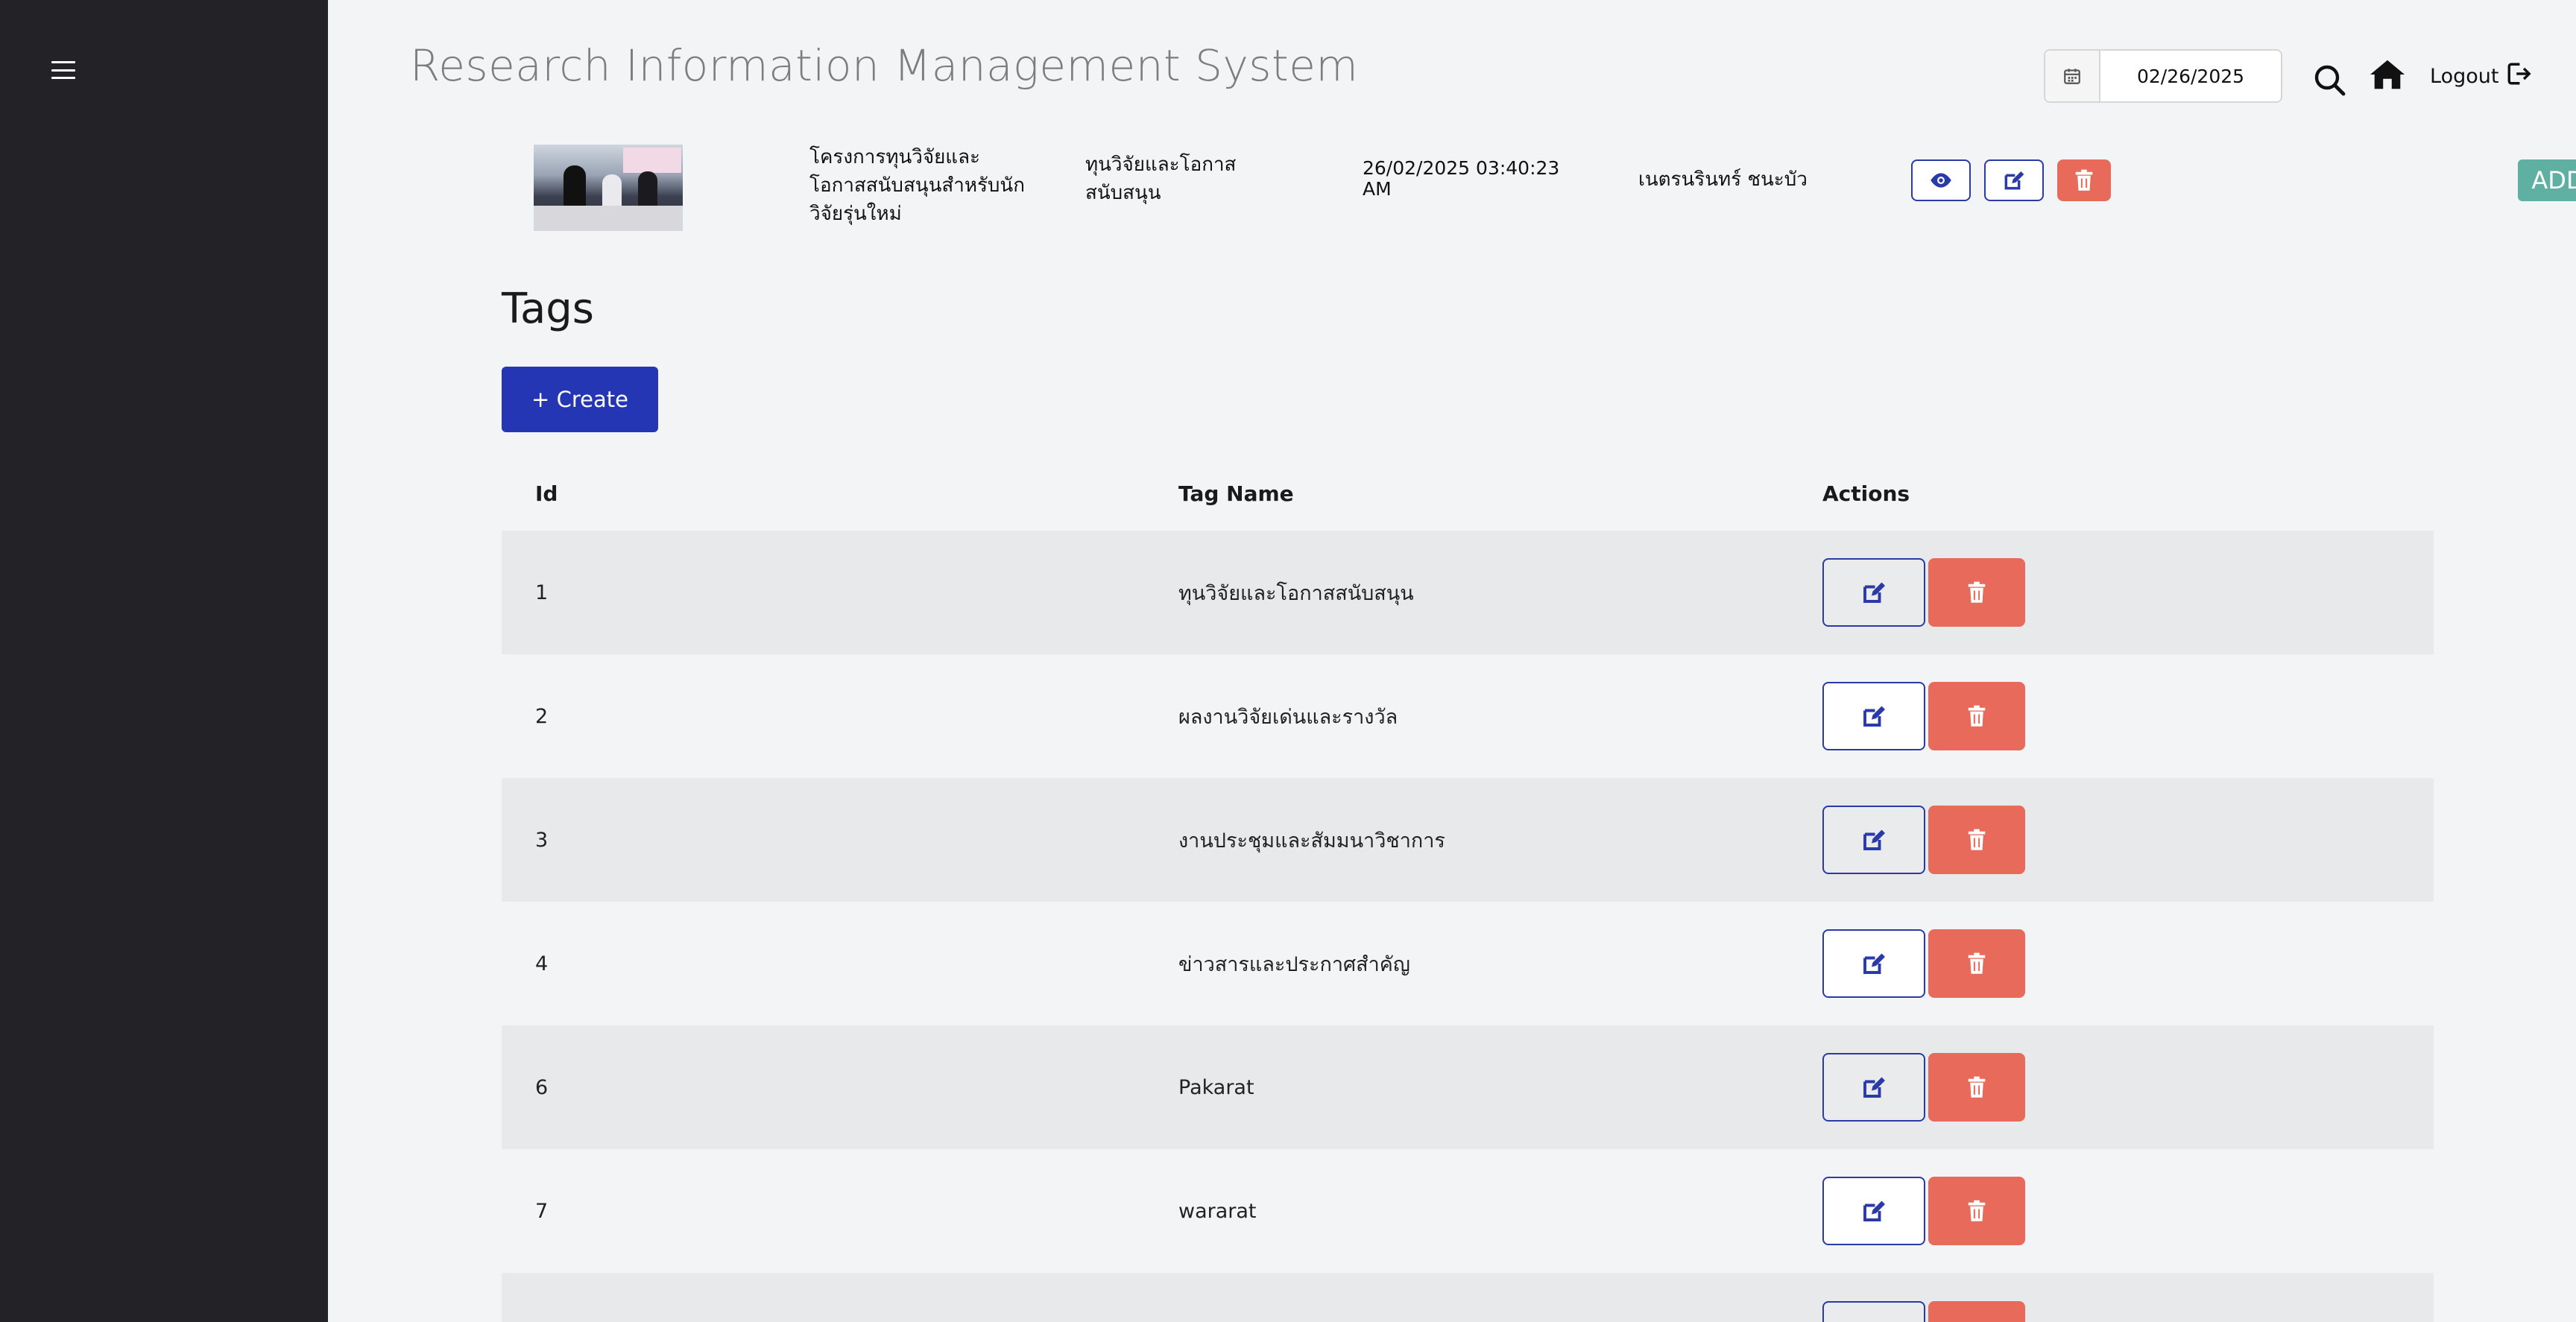 This screenshot has width=2576, height=1322. Describe the element at coordinates (1468, 840) in the screenshot. I see `table-row: 3 งานประชุมและสัมมนาวิชาการ` at that location.